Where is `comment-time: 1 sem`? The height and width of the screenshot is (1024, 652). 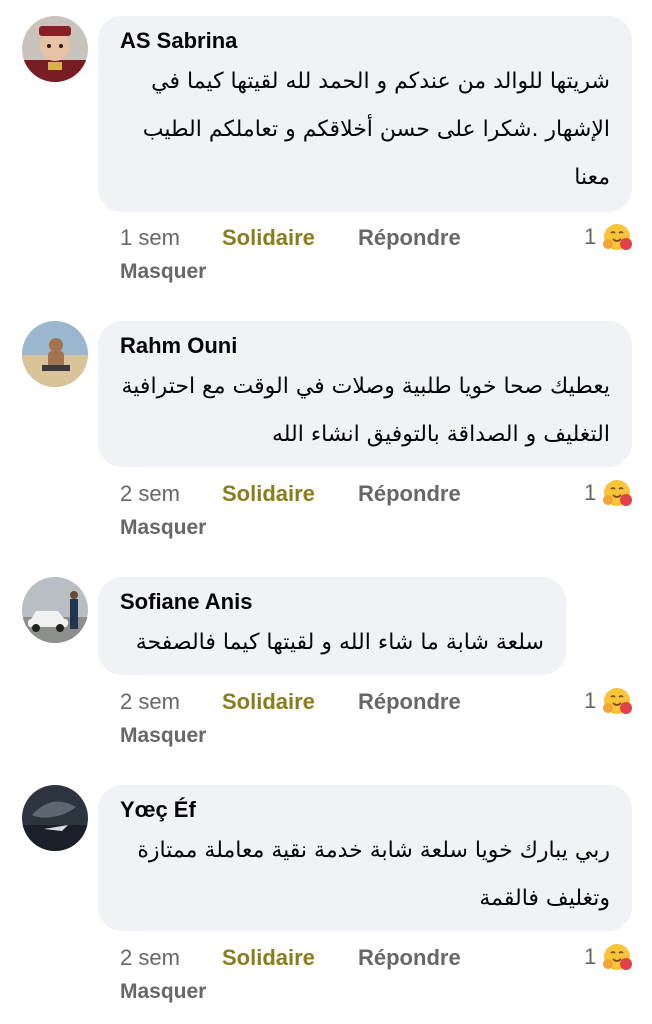
comment-time: 1 sem is located at coordinates (150, 238).